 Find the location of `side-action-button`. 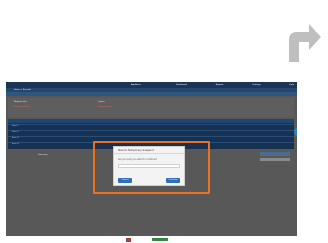

side-action-button is located at coordinates (295, 132).